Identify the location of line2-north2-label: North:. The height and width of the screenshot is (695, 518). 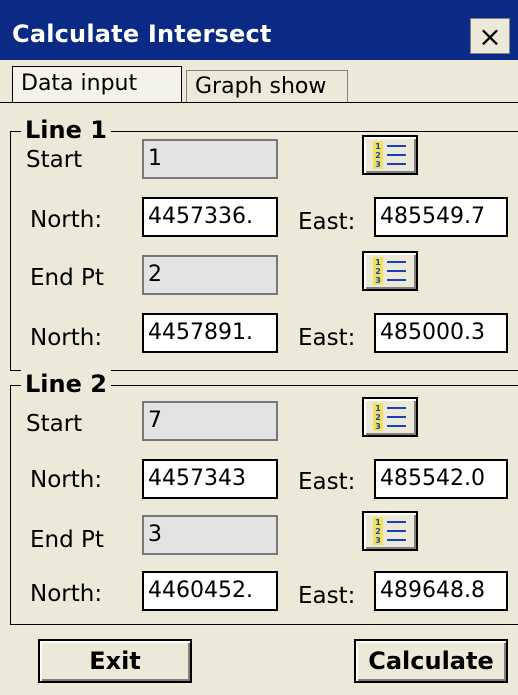
(66, 594).